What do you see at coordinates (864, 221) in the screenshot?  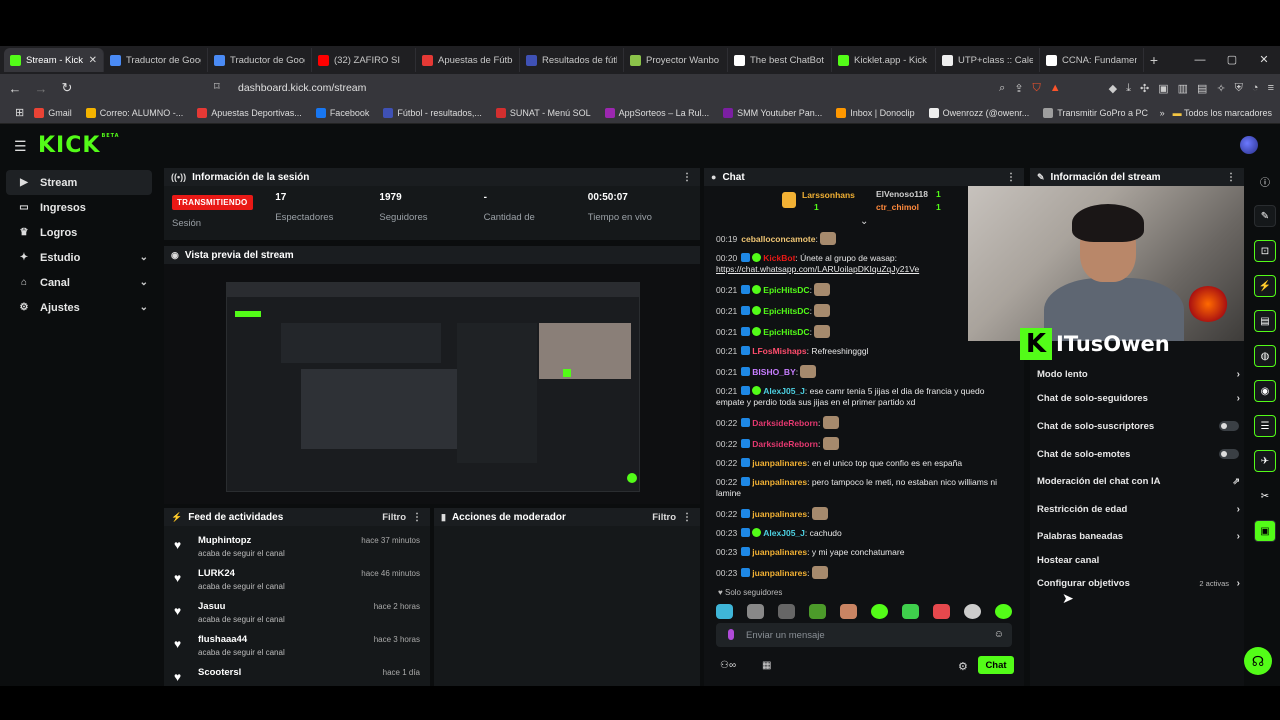 I see `expand-chevron-icon: ⌄` at bounding box center [864, 221].